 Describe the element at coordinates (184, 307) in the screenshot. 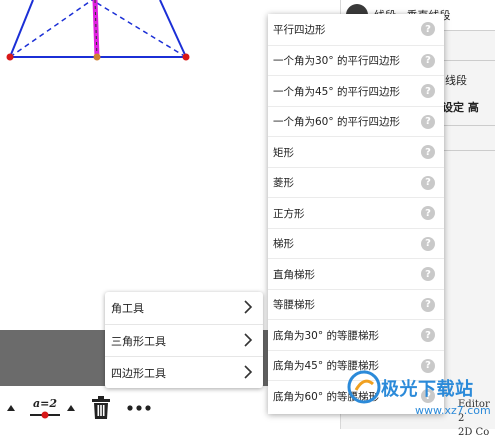

I see `menu-item-angle-tools: 角工具` at that location.